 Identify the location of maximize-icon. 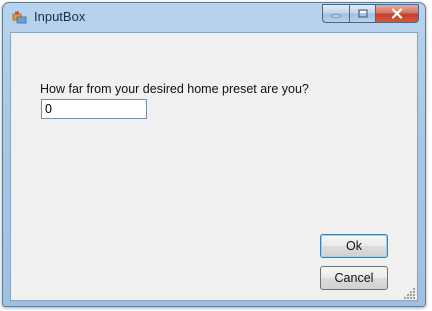
(362, 13).